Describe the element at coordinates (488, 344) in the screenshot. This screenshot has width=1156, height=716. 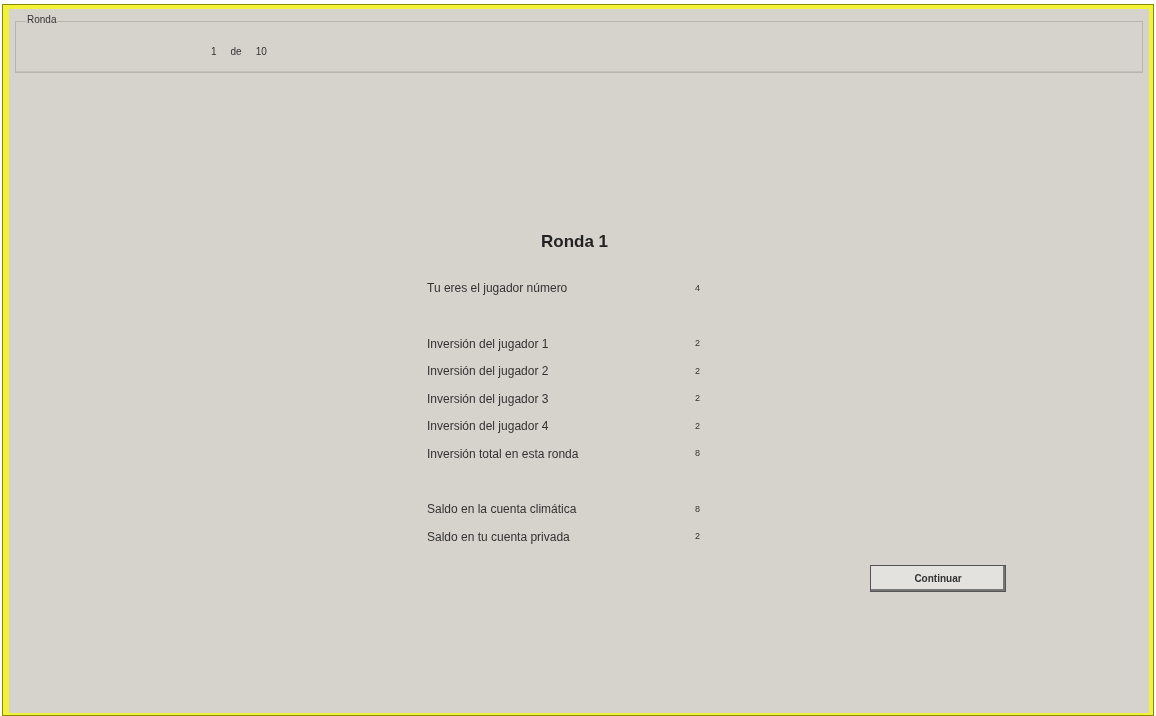
I see `row-label: Inversión del jugador 1` at that location.